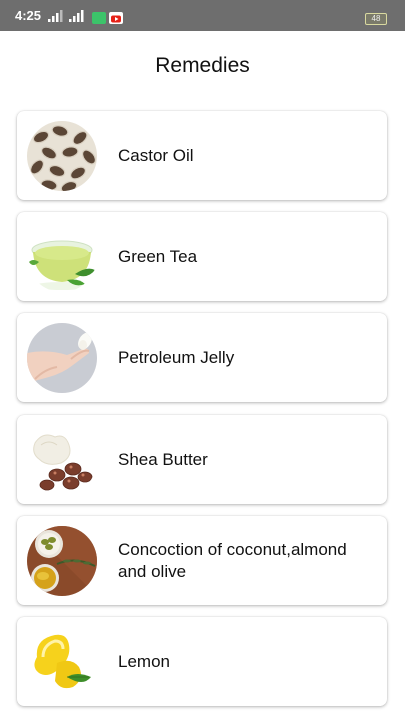 This screenshot has width=405, height=720. Describe the element at coordinates (202, 15) in the screenshot. I see `status-bar: 4:25 48` at that location.